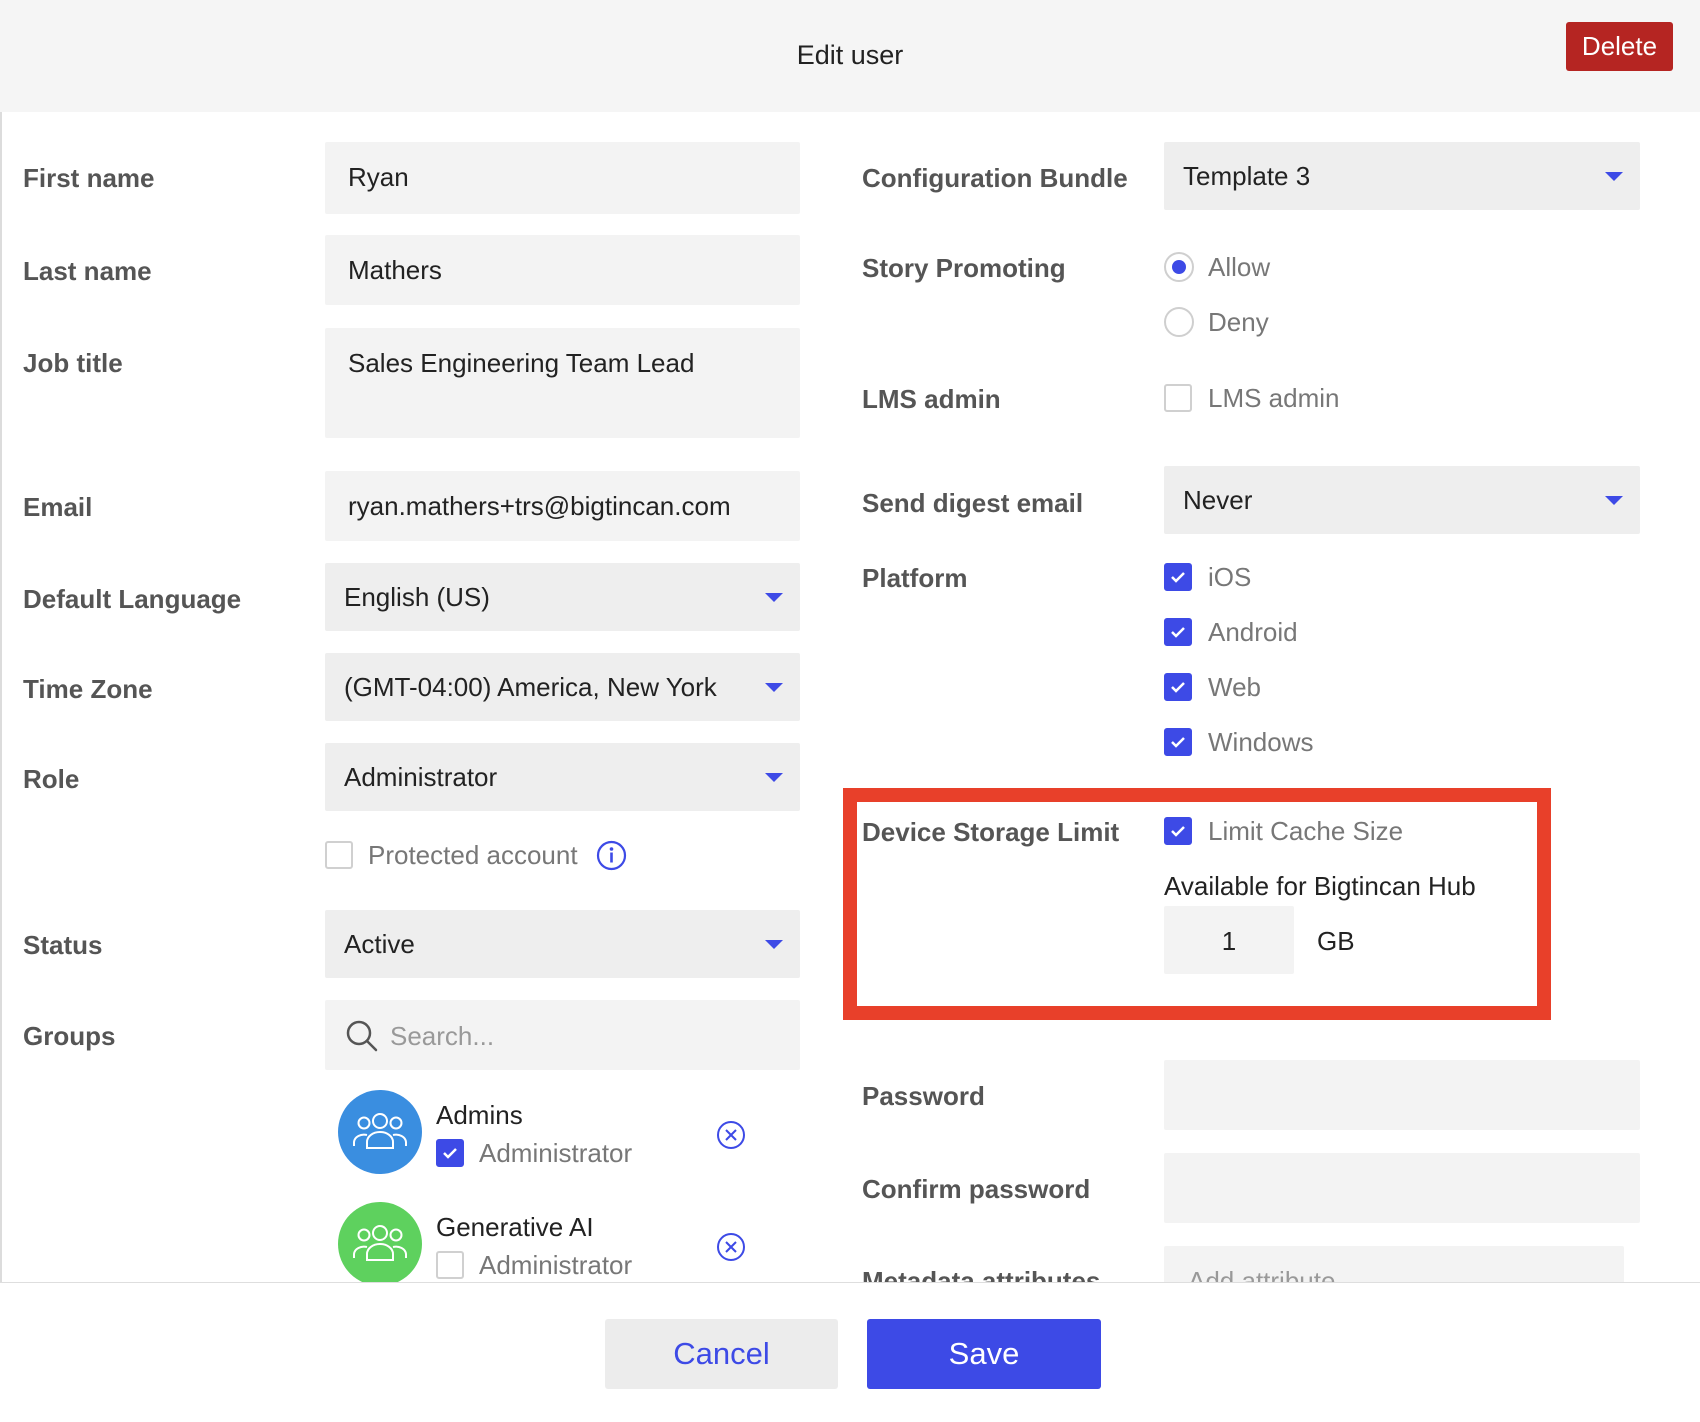 Image resolution: width=1700 pixels, height=1422 pixels. What do you see at coordinates (395, 270) in the screenshot?
I see `last-name-value: Mathers` at bounding box center [395, 270].